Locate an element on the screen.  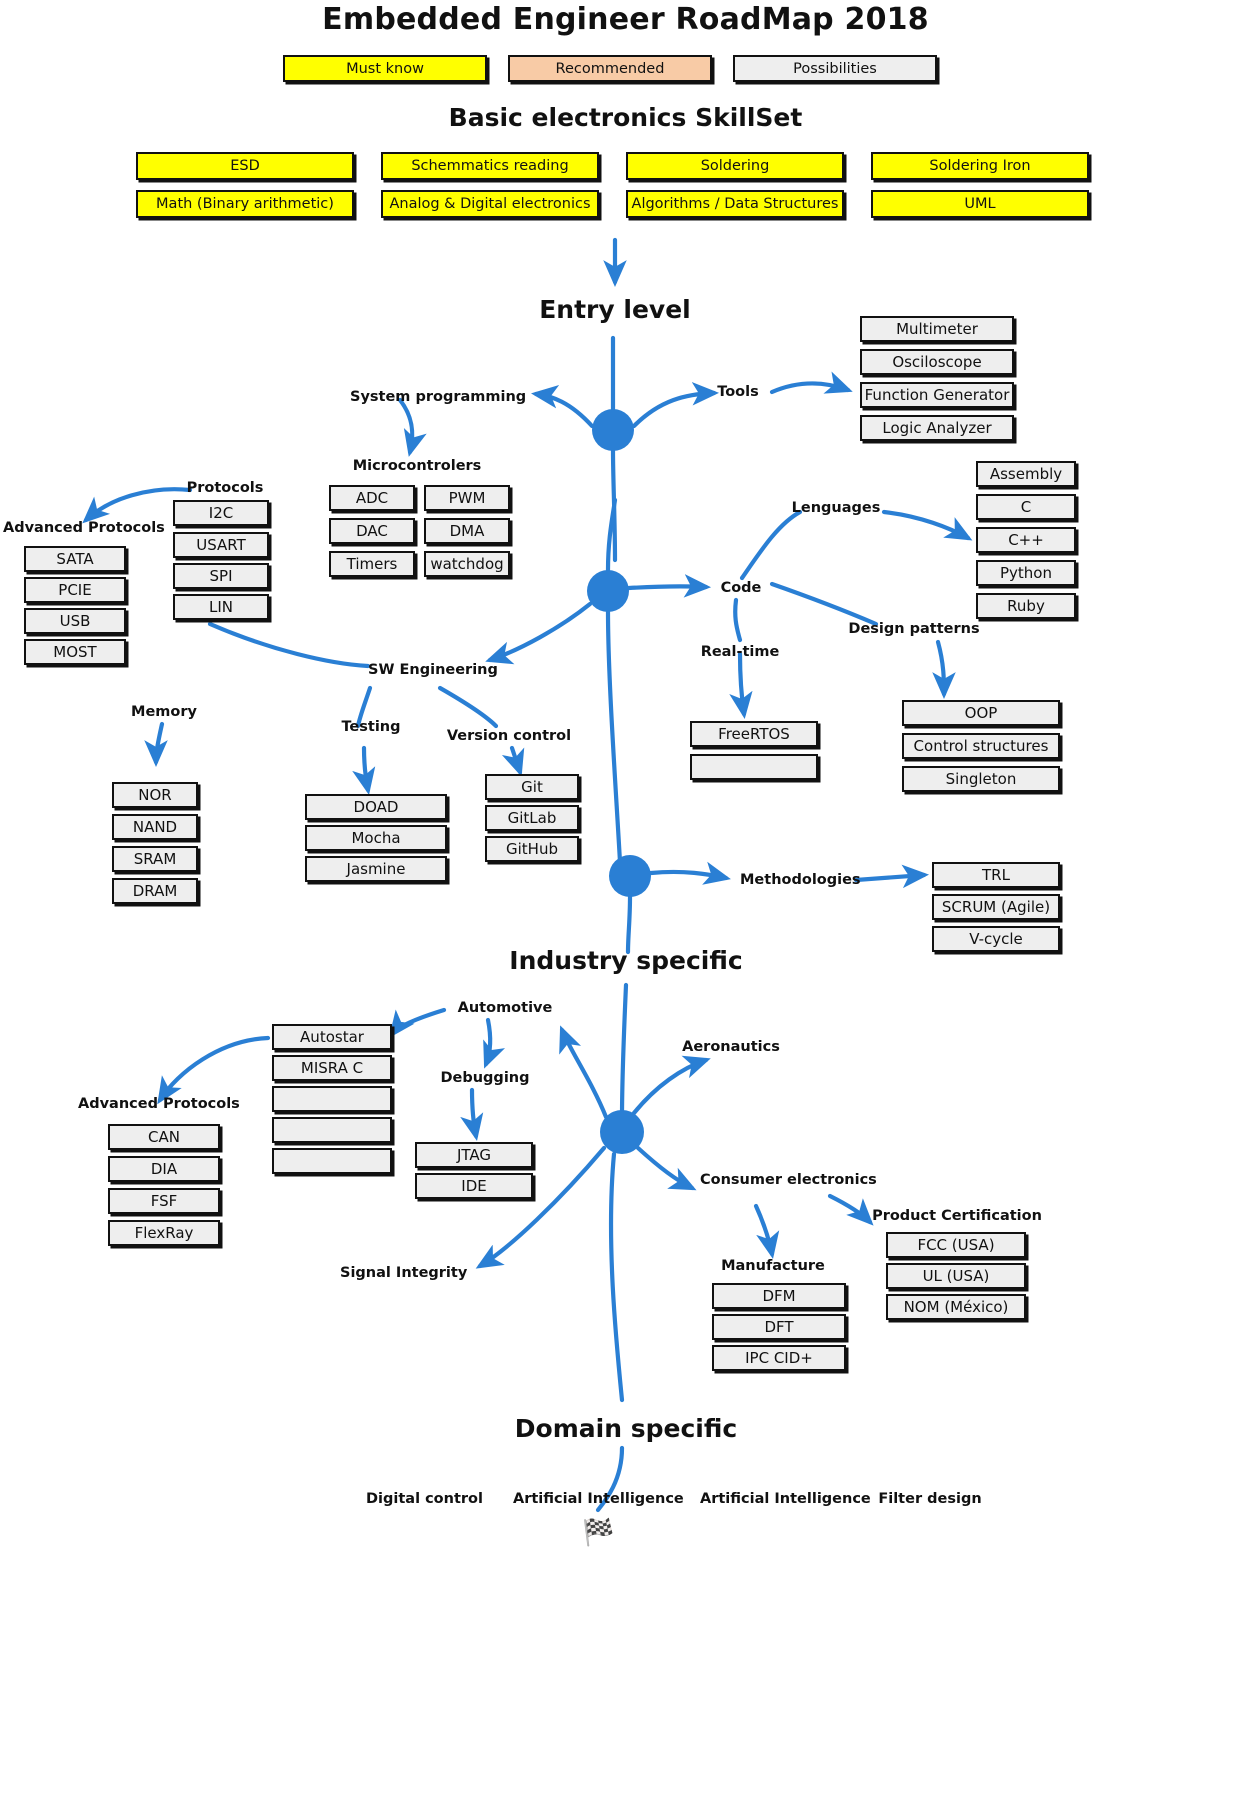
legend-recommended: Recommended is located at coordinates (610, 68).